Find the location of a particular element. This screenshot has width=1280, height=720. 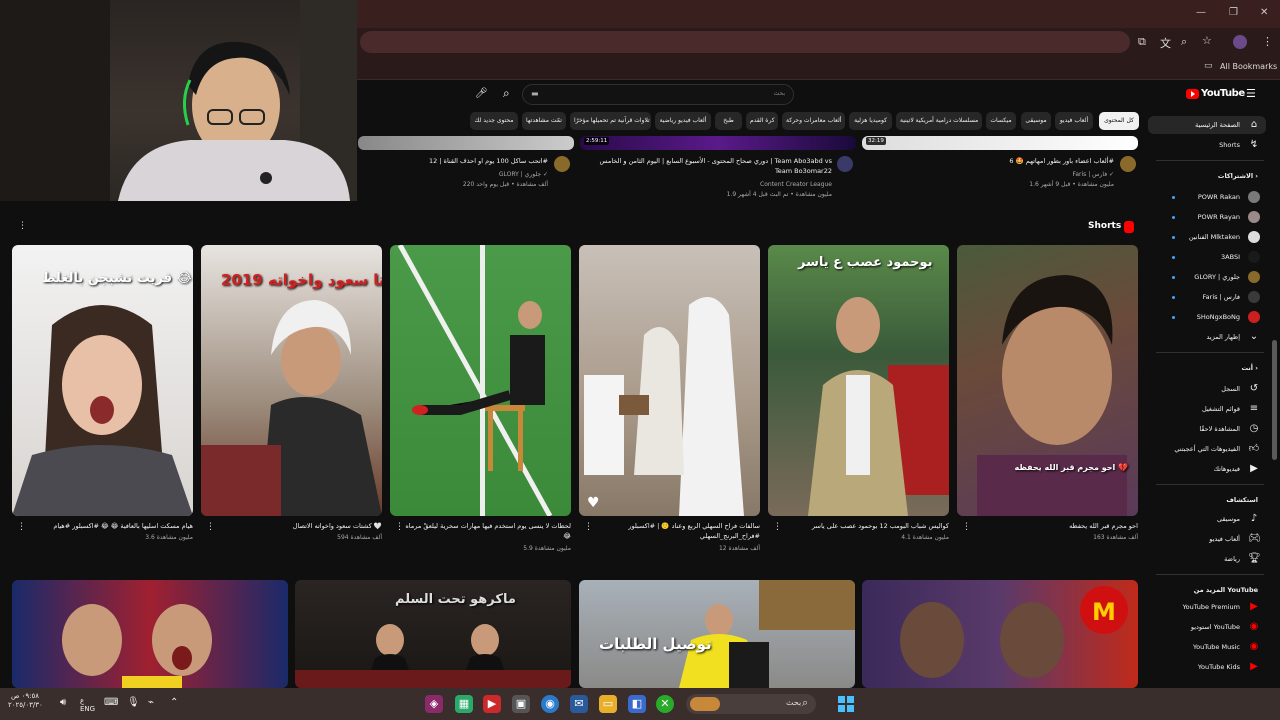

microphone-icon: 🎙︎ is located at coordinates (133, 702).